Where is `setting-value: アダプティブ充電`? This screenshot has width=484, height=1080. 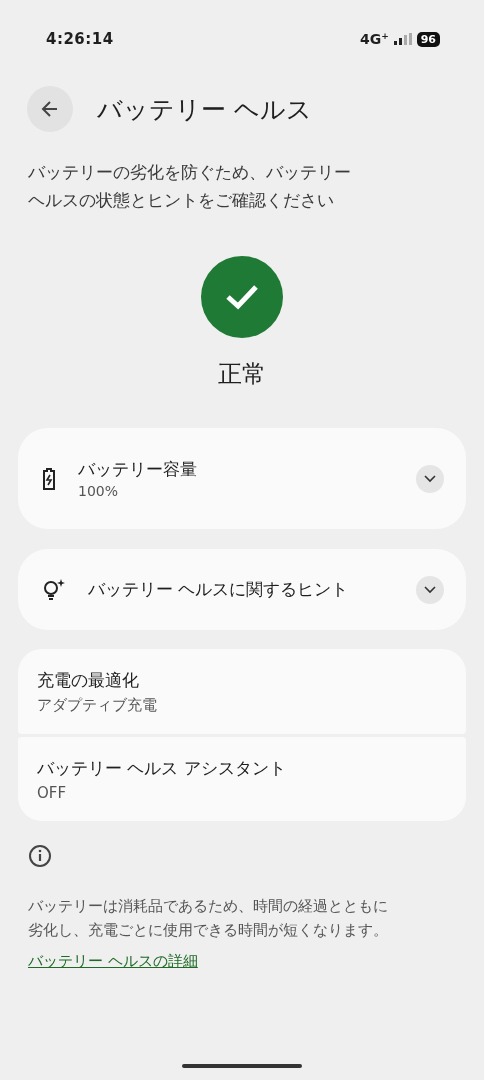 setting-value: アダプティブ充電 is located at coordinates (97, 705).